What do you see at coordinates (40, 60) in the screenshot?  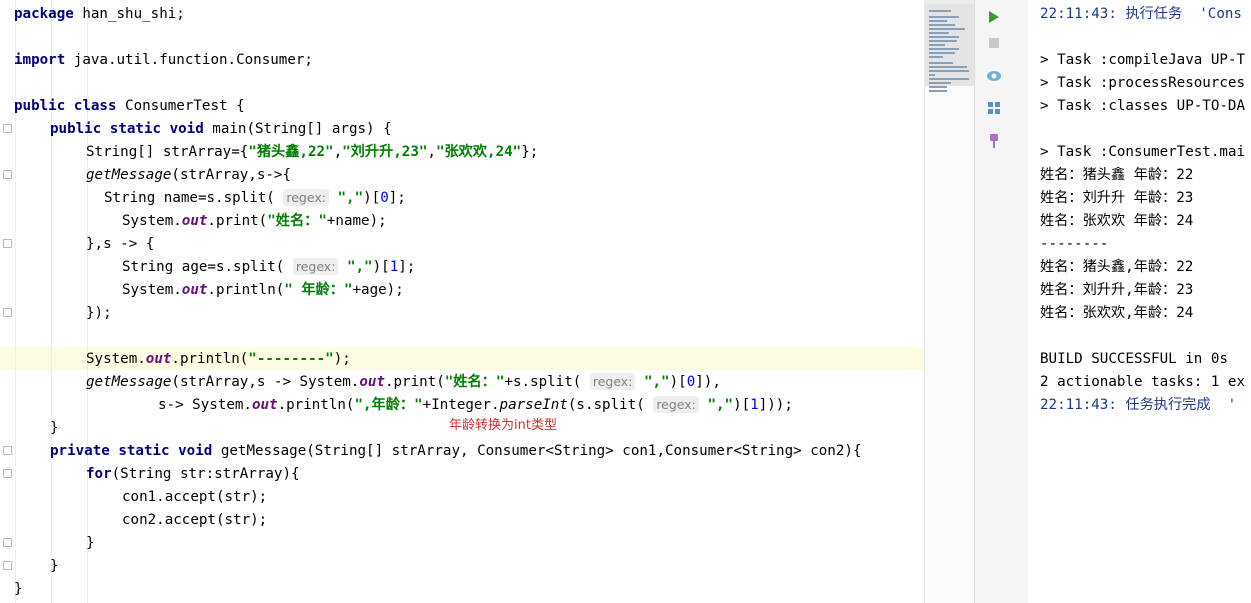 I see `code-token: import` at bounding box center [40, 60].